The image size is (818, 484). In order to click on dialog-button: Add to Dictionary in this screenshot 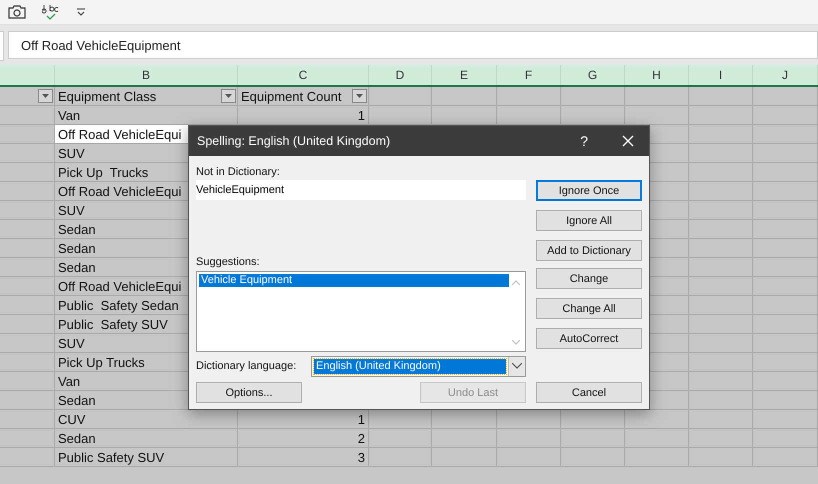, I will do `click(589, 250)`.